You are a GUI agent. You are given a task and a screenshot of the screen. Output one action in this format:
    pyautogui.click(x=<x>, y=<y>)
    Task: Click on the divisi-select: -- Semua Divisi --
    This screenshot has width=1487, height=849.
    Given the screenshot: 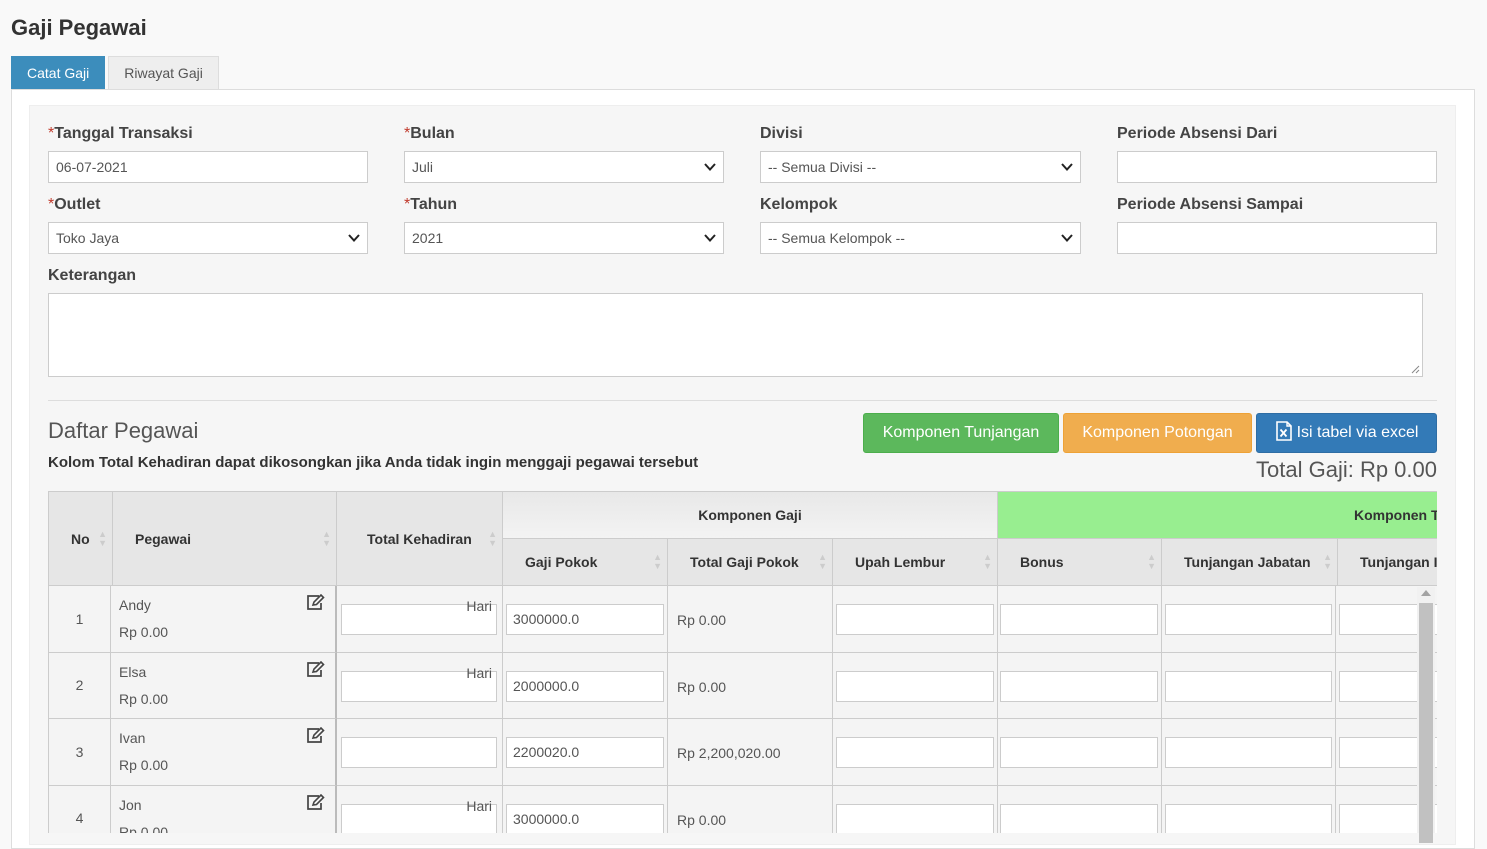 What is the action you would take?
    pyautogui.click(x=920, y=167)
    